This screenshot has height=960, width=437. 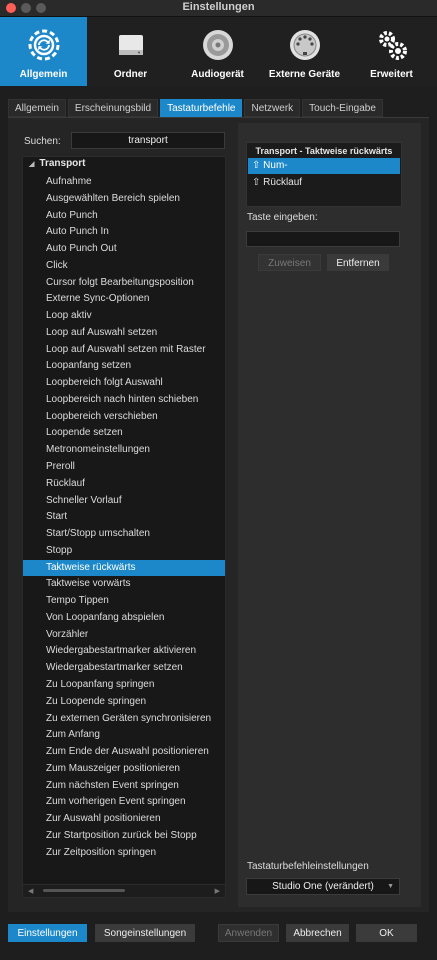 I want to click on title-bar: Einstellungen, so click(x=218, y=8).